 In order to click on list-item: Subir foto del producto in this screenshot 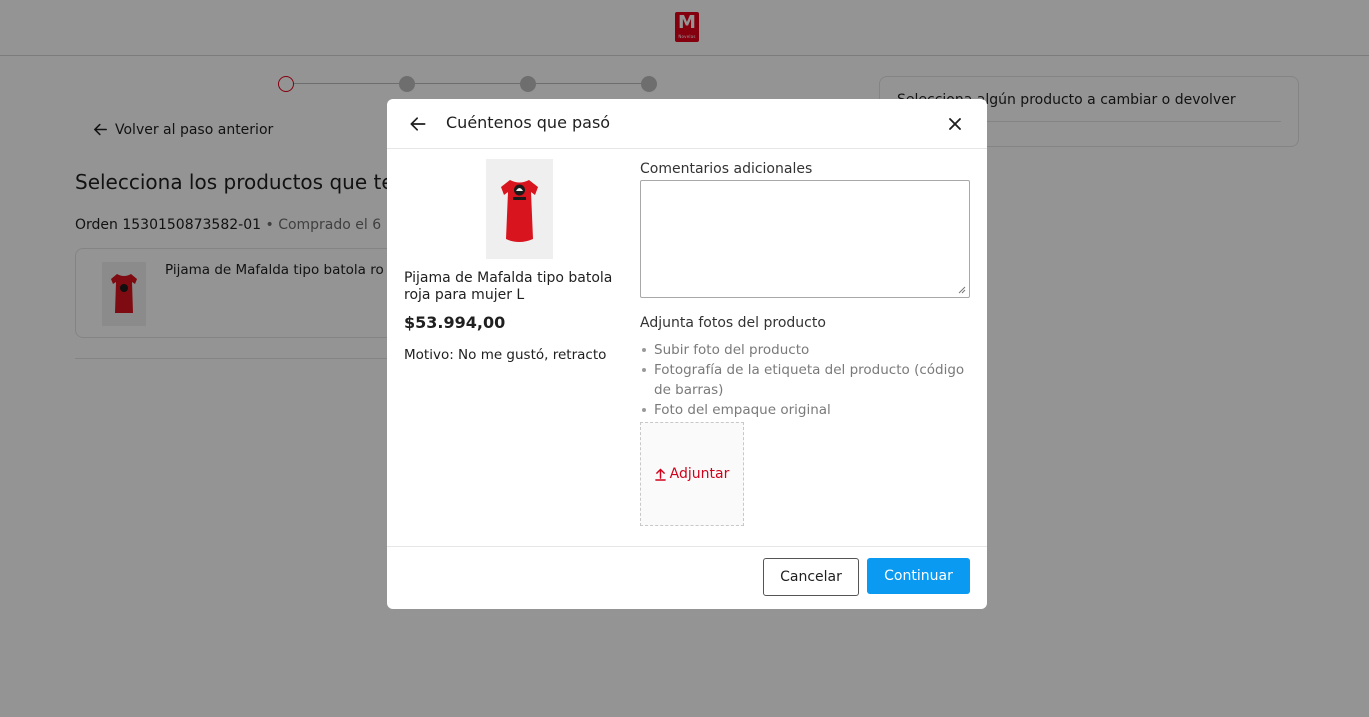, I will do `click(805, 350)`.